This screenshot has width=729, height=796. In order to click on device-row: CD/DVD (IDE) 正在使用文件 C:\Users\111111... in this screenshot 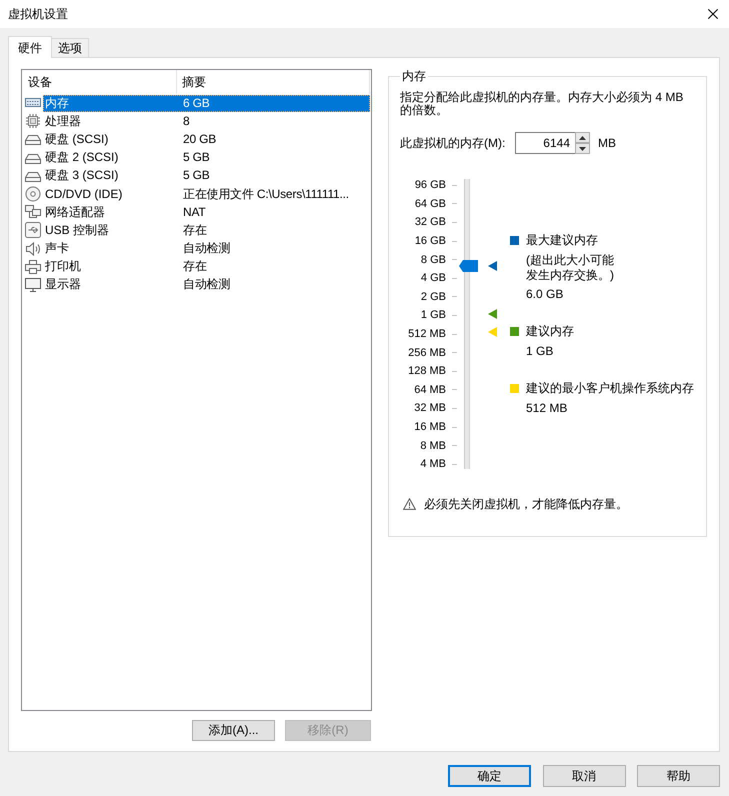, I will do `click(206, 194)`.